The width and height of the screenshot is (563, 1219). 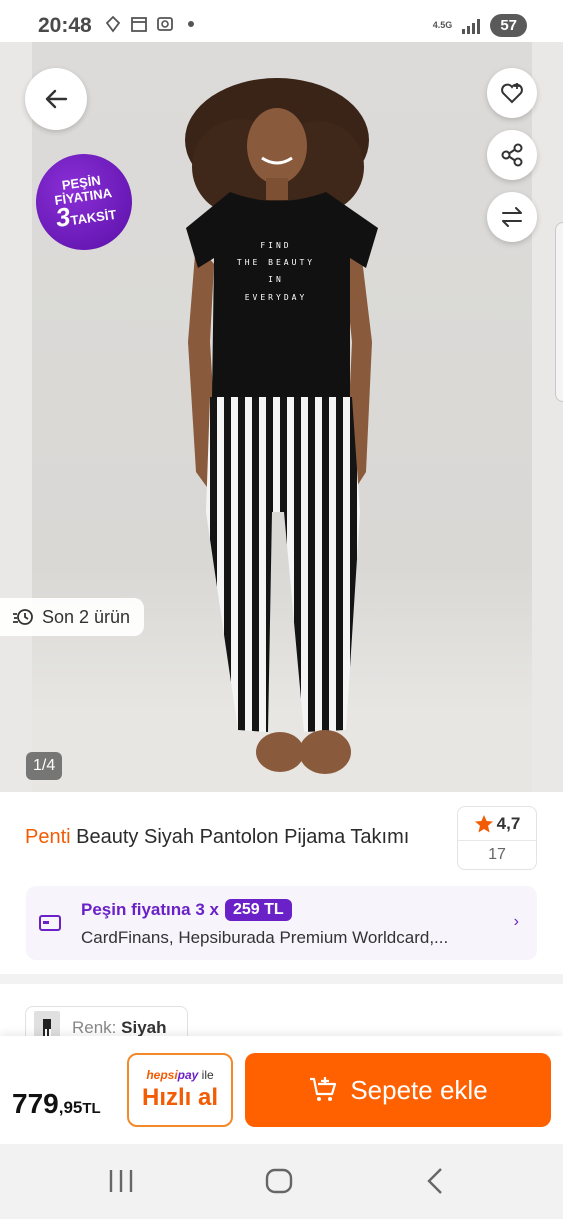 What do you see at coordinates (65, 25) in the screenshot?
I see `status-time: 20:48` at bounding box center [65, 25].